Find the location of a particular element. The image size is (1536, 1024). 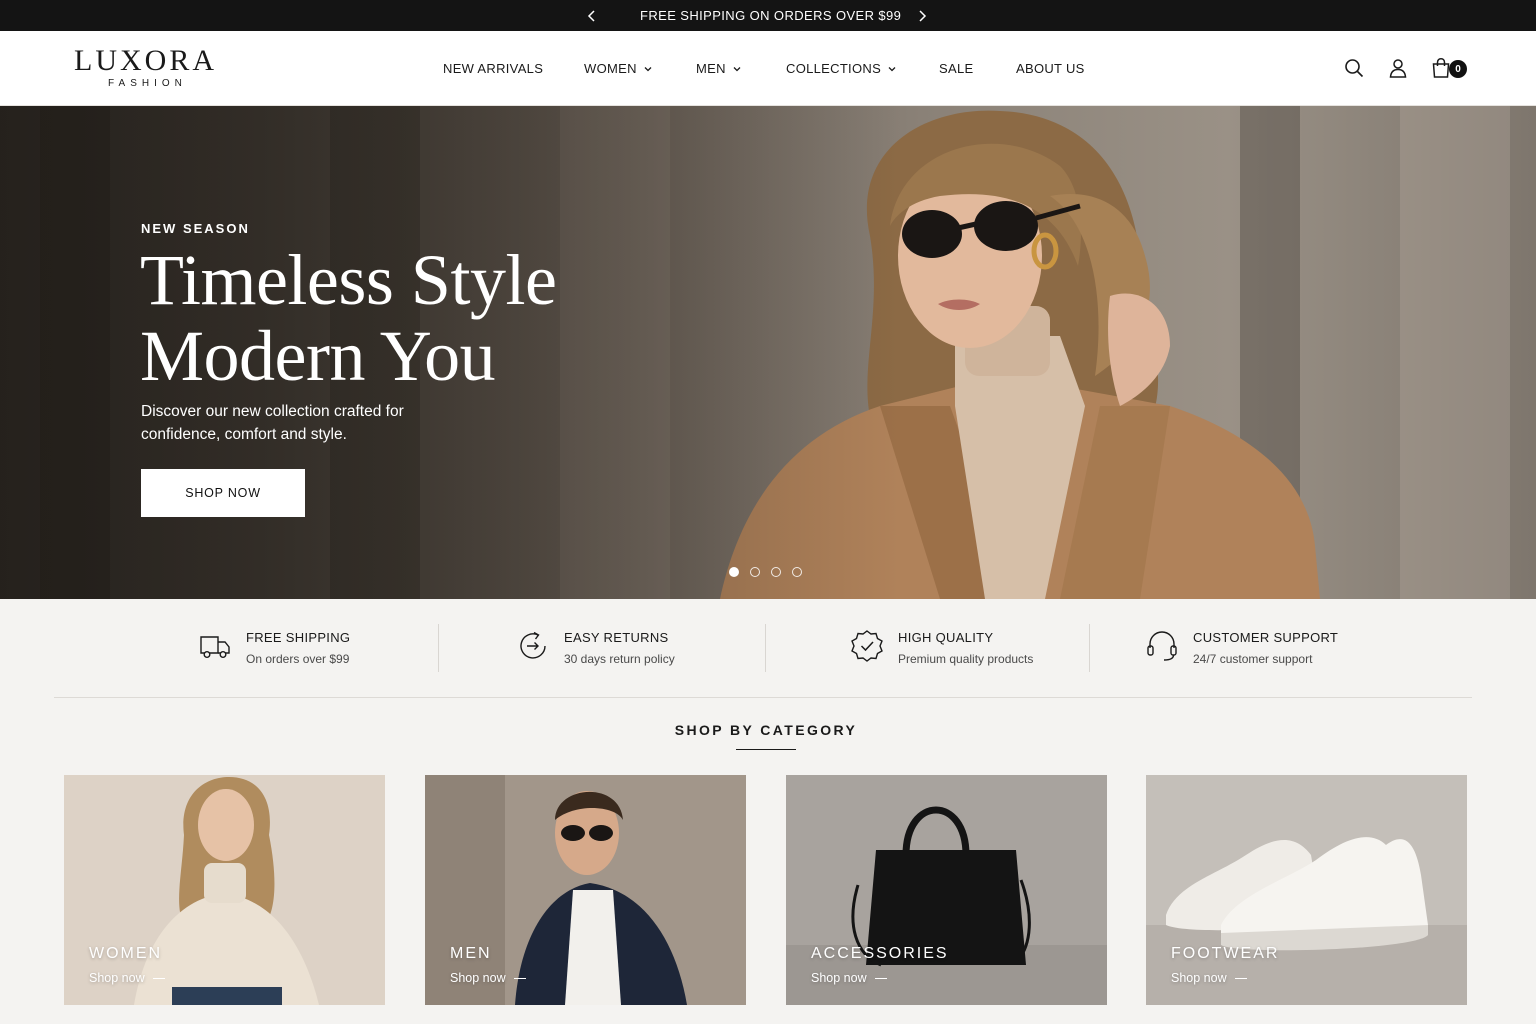

category-name: FOOTWEAR is located at coordinates (1225, 953).